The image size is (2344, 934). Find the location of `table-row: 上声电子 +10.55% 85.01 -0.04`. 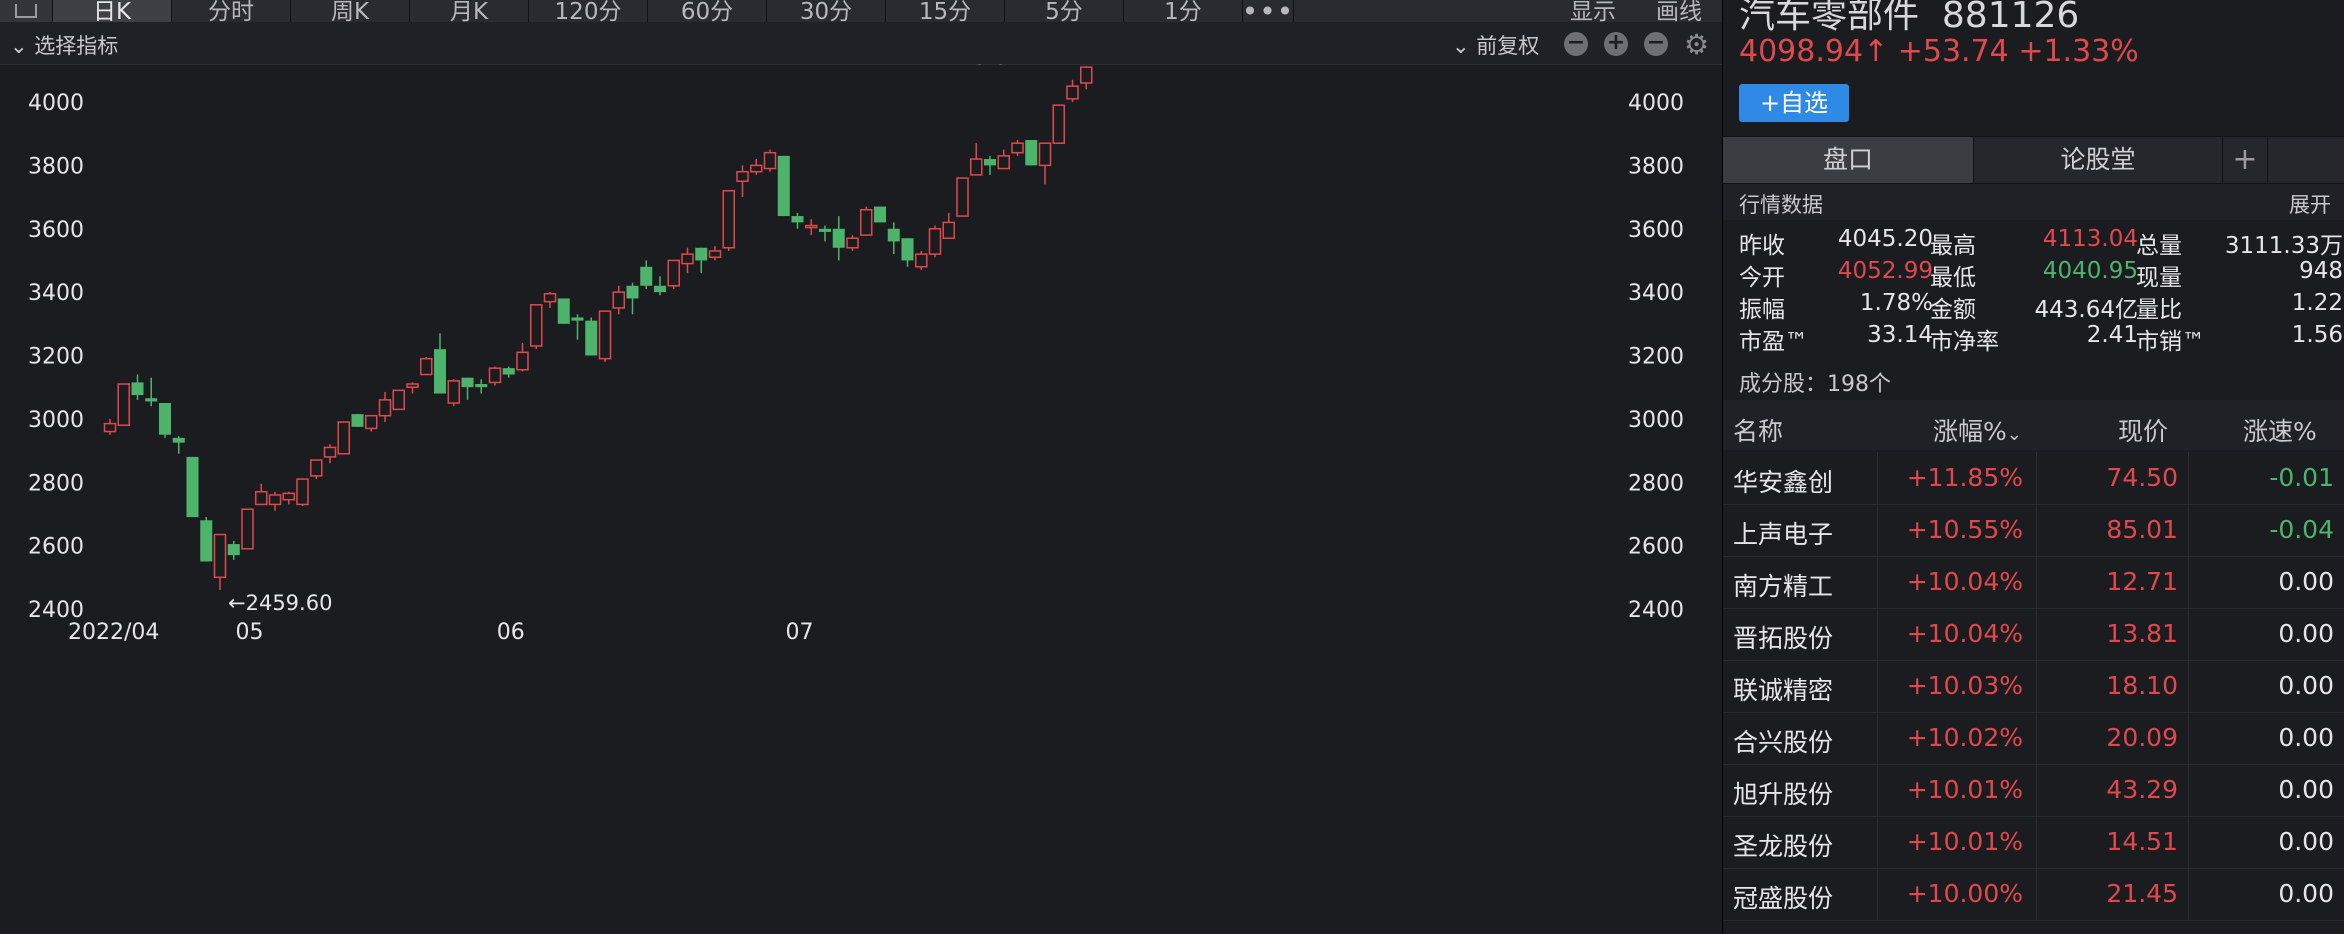

table-row: 上声电子 +10.55% 85.01 -0.04 is located at coordinates (2033, 530).